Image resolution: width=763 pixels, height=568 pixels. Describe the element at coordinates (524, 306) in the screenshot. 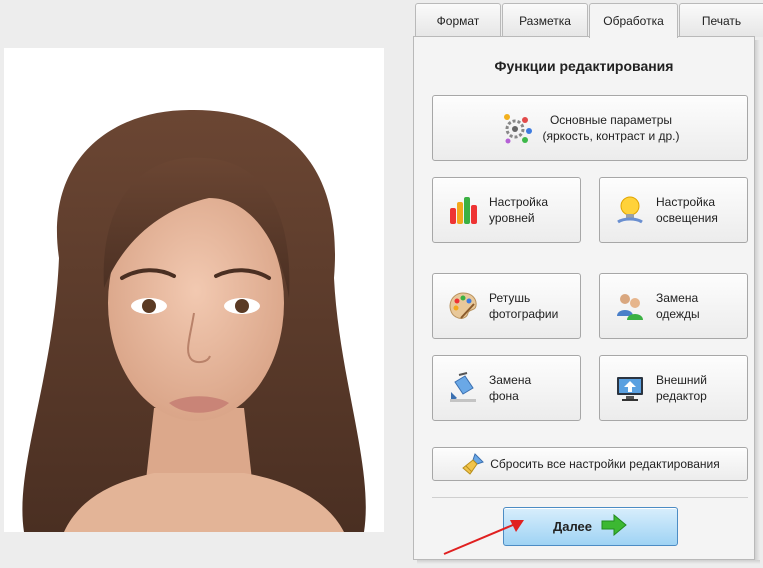

I see `retouch-label: Ретушь фотографии` at that location.